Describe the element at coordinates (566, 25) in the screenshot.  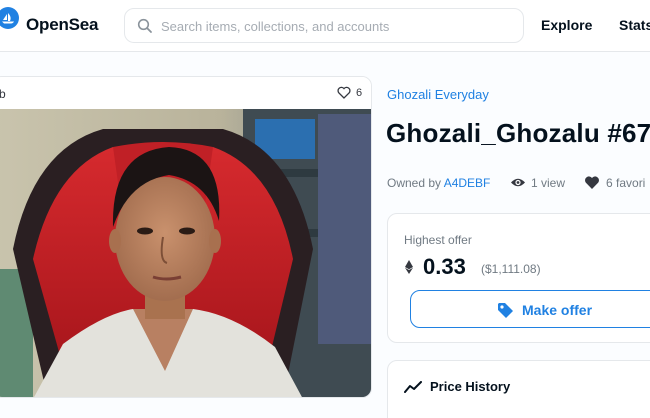
I see `nav-explore: Explore` at that location.